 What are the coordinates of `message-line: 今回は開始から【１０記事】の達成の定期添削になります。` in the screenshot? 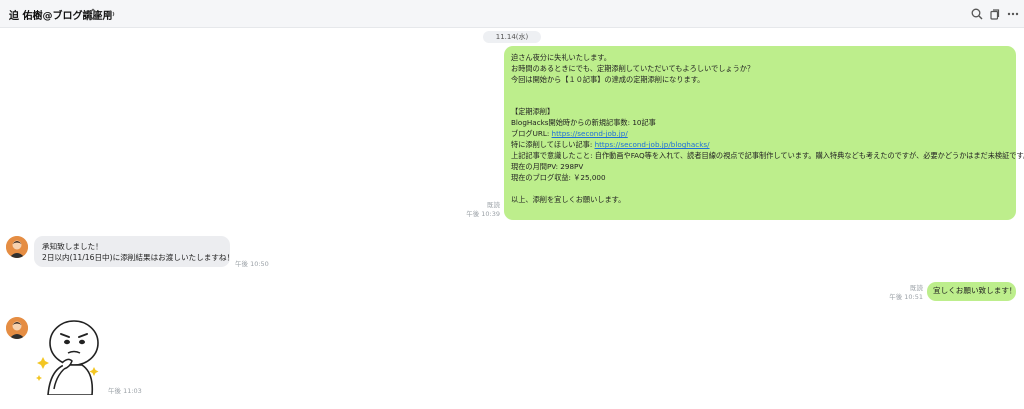 It's located at (608, 79).